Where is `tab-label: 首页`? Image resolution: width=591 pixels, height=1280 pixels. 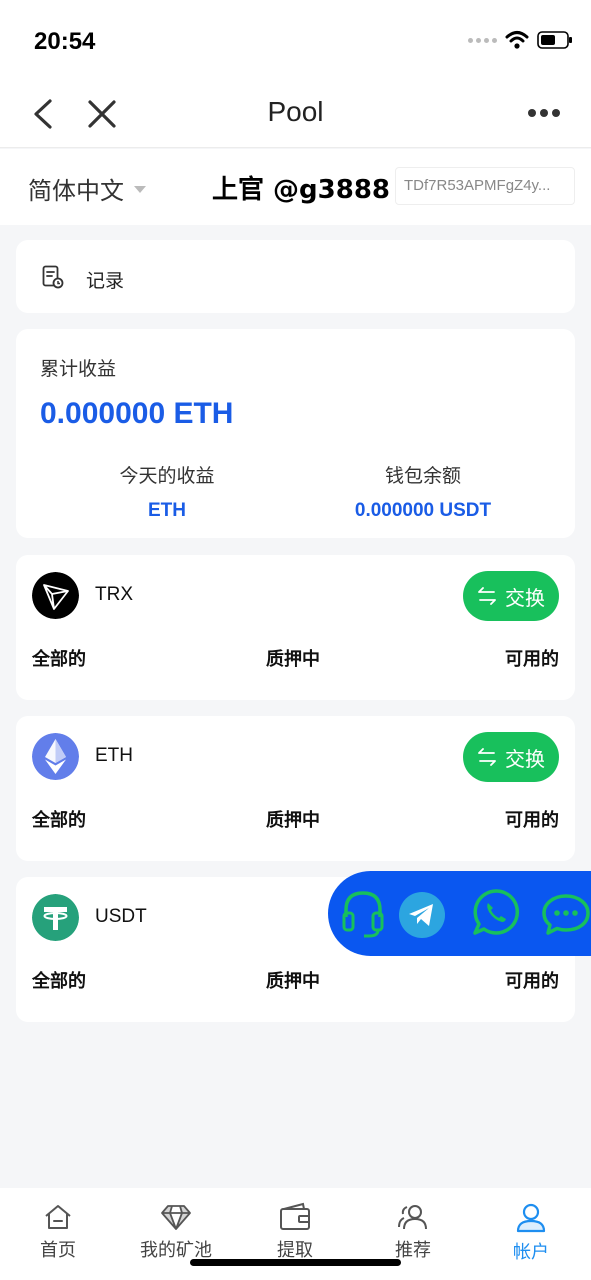 tab-label: 首页 is located at coordinates (58, 1250).